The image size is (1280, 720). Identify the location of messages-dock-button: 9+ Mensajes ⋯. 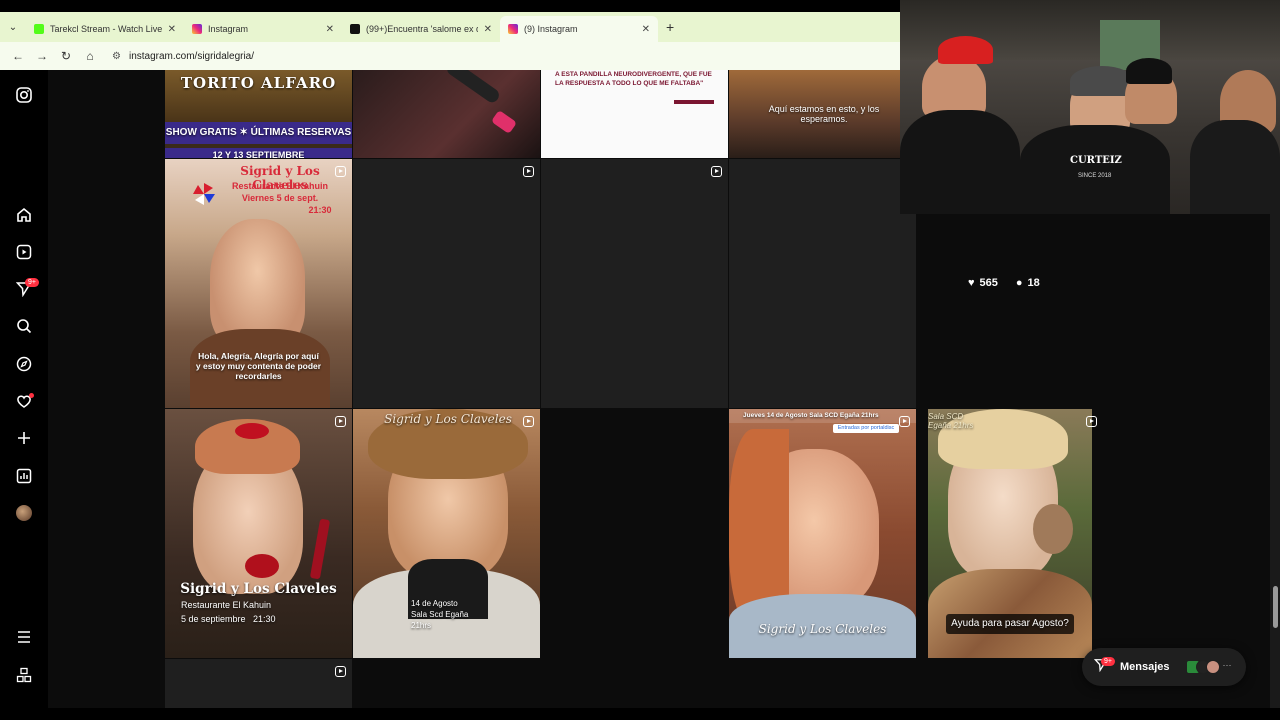
(1164, 667).